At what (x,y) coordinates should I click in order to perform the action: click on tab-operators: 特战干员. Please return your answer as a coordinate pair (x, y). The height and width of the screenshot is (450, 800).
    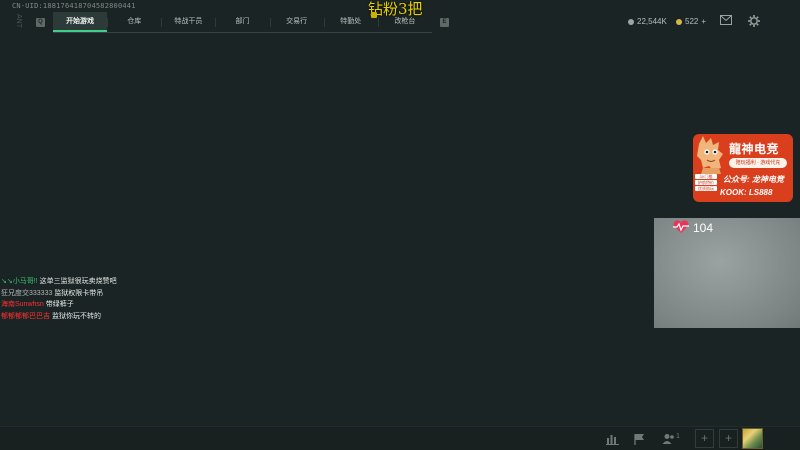
    Looking at the image, I should click on (188, 22).